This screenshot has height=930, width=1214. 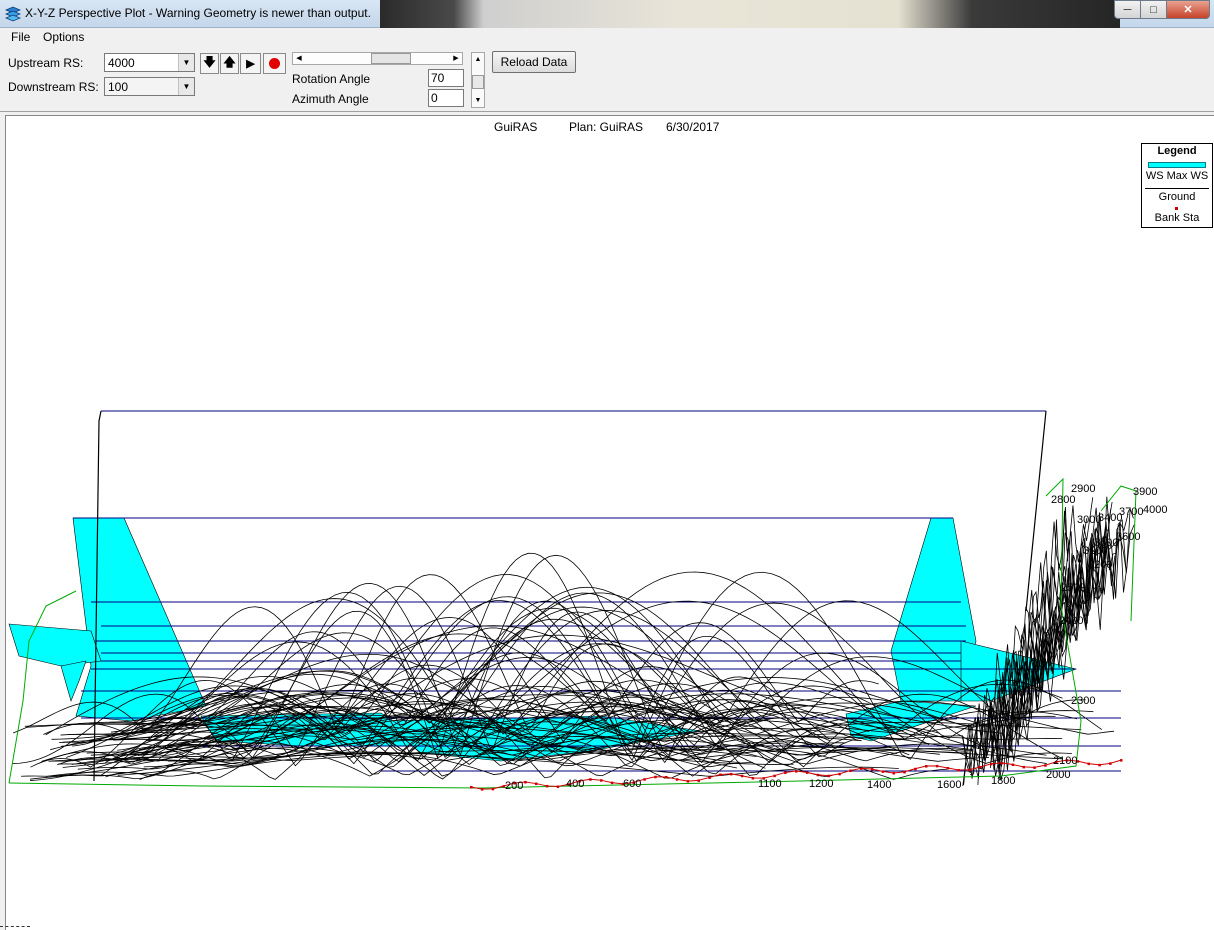 What do you see at coordinates (1063, 500) in the screenshot?
I see `station-label: 2800` at bounding box center [1063, 500].